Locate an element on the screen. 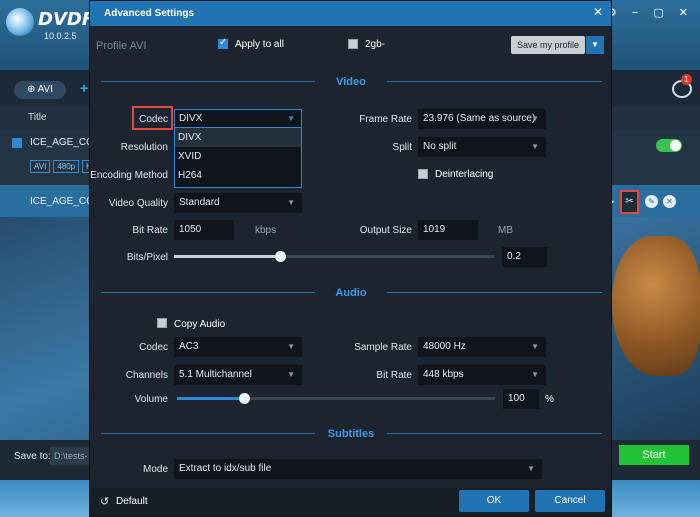 The image size is (700, 517). edit-icon: ✎ is located at coordinates (651, 201).